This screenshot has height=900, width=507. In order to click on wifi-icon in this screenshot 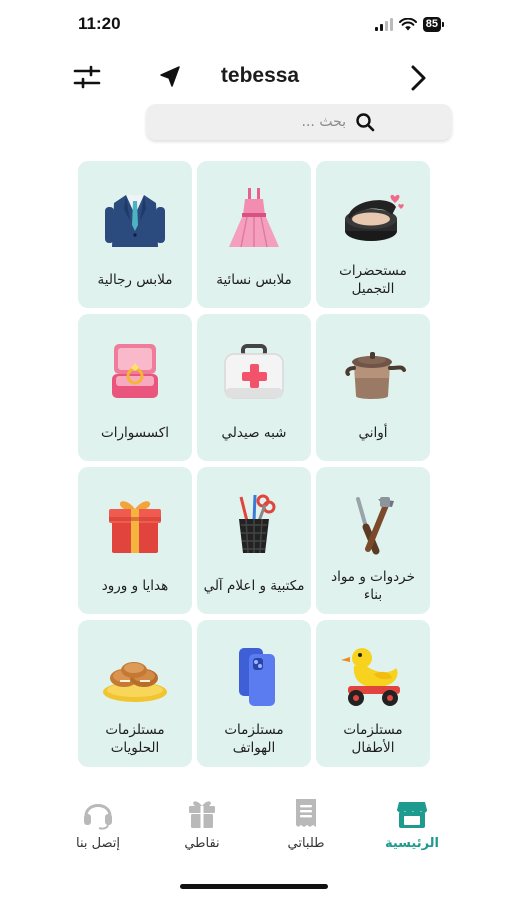, I will do `click(407, 24)`.